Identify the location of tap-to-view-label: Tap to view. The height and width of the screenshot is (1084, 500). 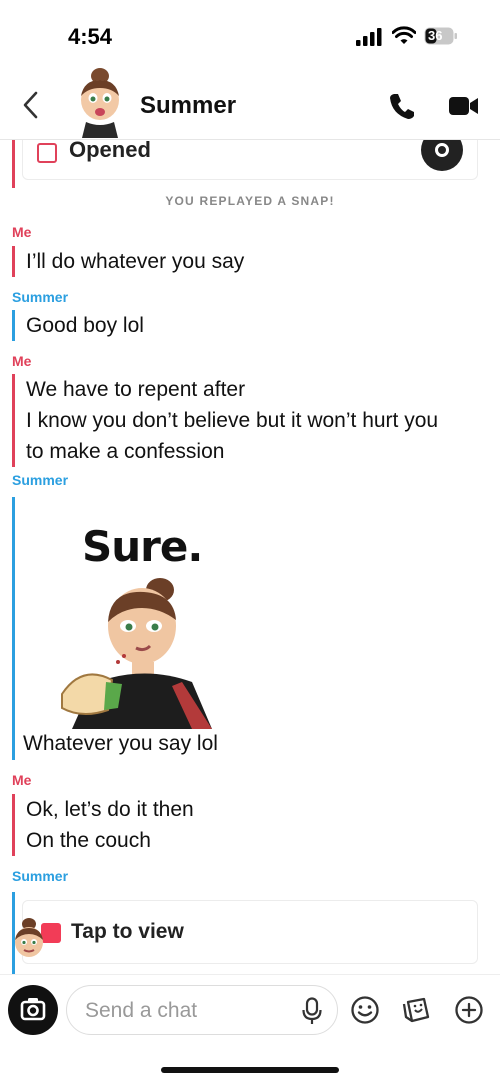
(127, 931).